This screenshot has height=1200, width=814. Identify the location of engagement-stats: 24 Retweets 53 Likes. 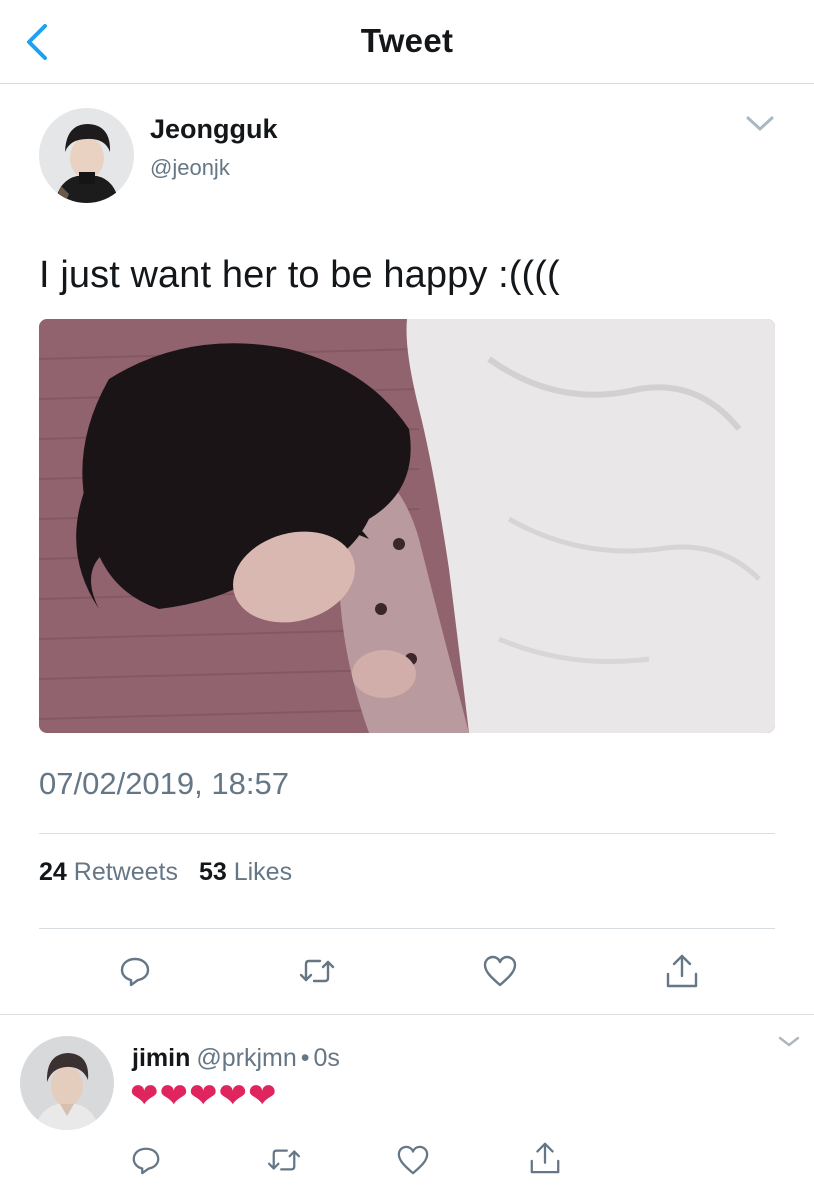
(172, 872).